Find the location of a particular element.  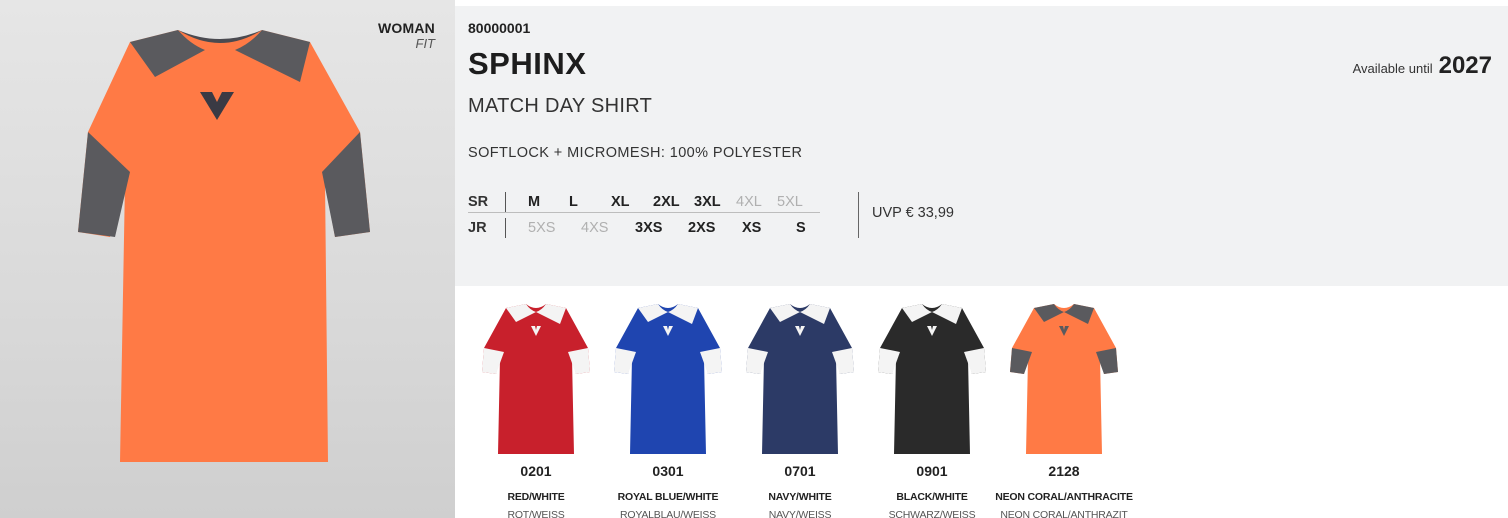

variant-0901: 0901 BLACK/WHITE SCHWARZ/WEISS is located at coordinates (932, 409).